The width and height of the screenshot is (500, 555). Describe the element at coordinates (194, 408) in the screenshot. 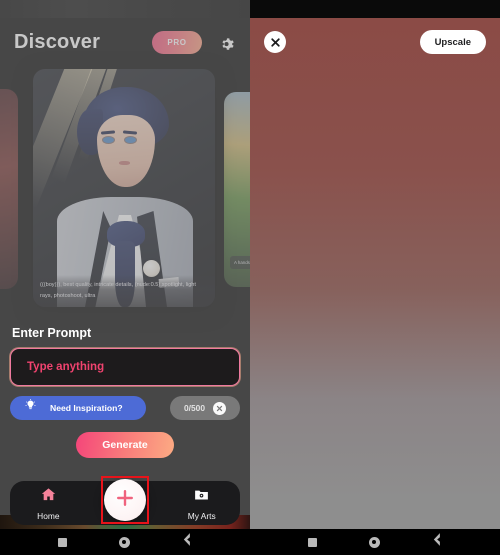

I see `char-counter-value: 0/500` at that location.